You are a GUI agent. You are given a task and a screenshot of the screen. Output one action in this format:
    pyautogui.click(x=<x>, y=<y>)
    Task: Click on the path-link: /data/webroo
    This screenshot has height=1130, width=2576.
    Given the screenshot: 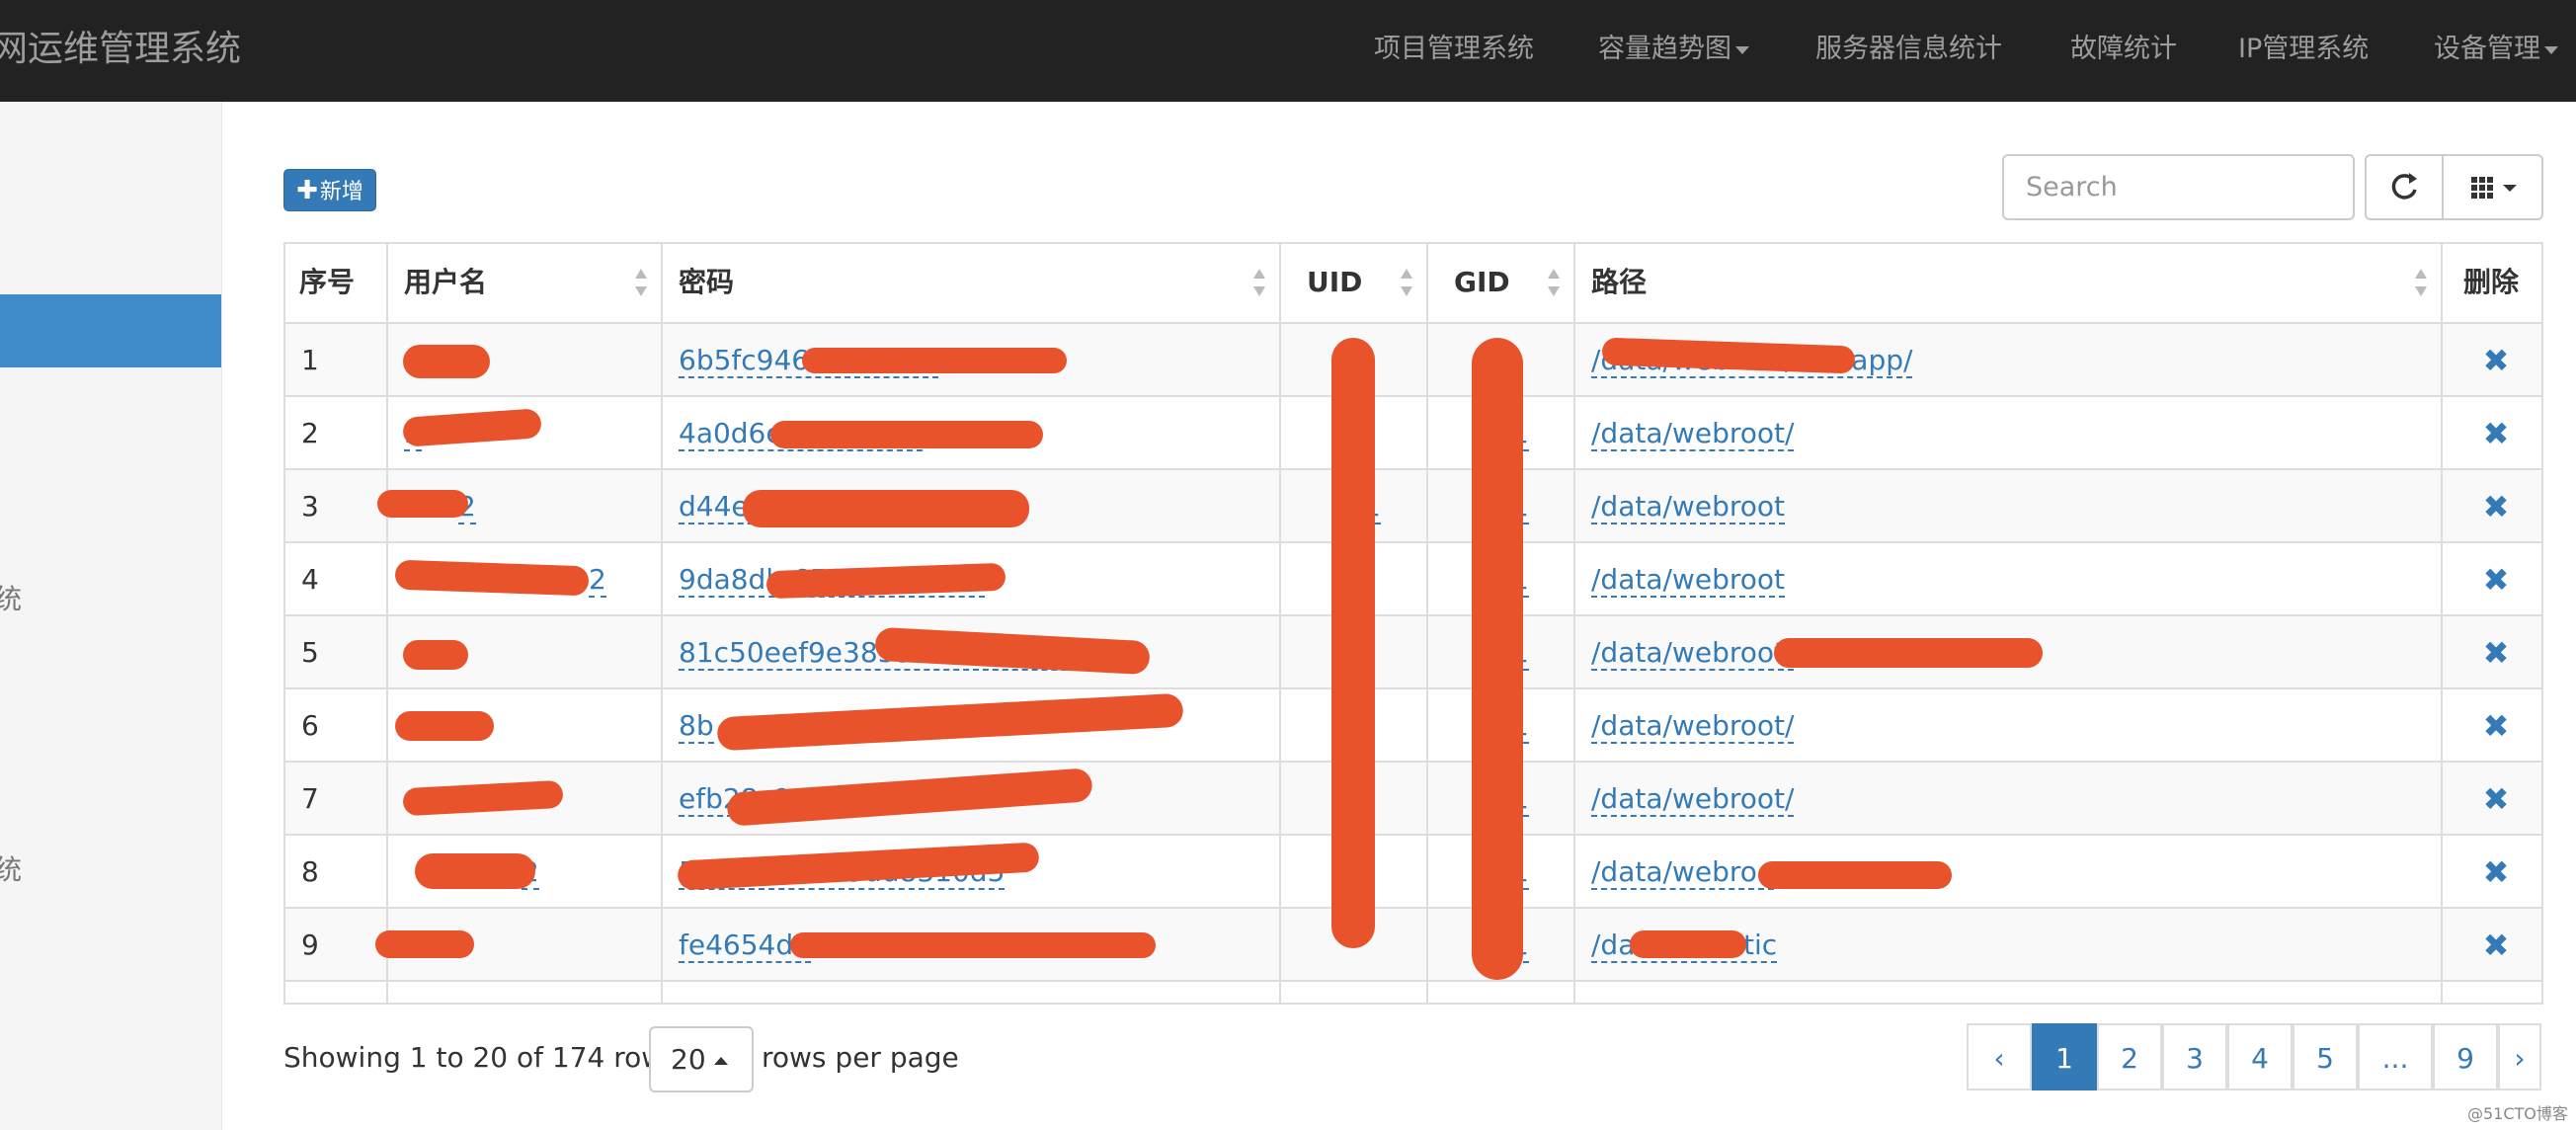 What is the action you would take?
    pyautogui.click(x=1682, y=872)
    